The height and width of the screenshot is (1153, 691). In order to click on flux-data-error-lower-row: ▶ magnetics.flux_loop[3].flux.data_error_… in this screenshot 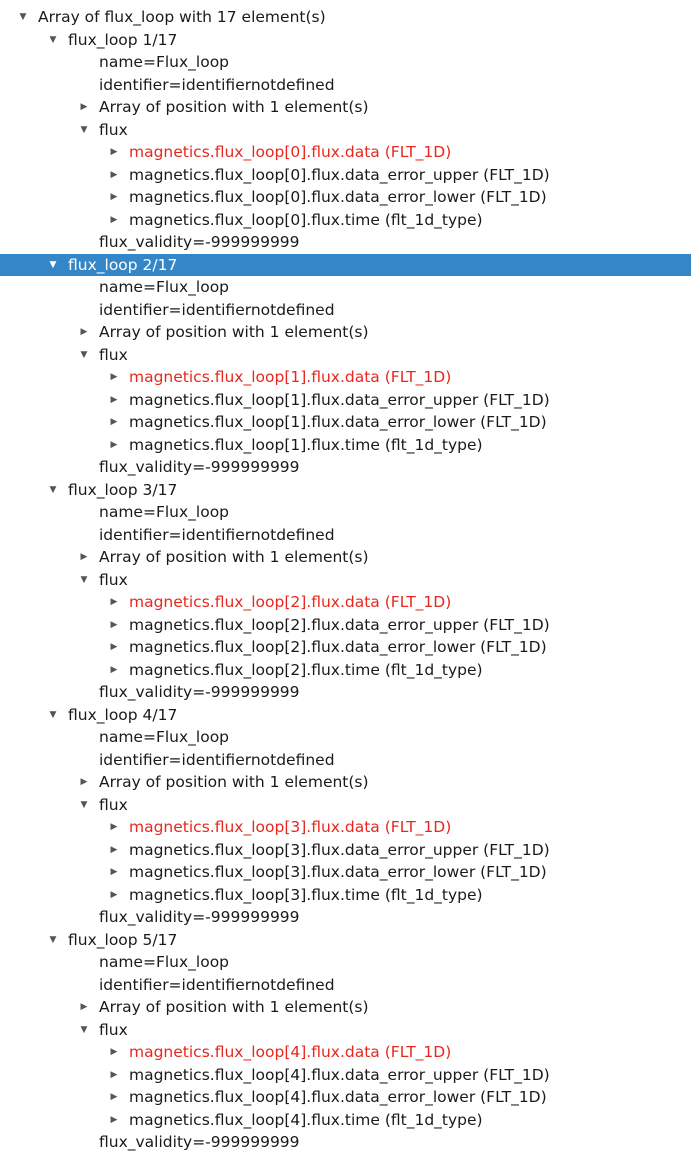, I will do `click(345, 872)`.